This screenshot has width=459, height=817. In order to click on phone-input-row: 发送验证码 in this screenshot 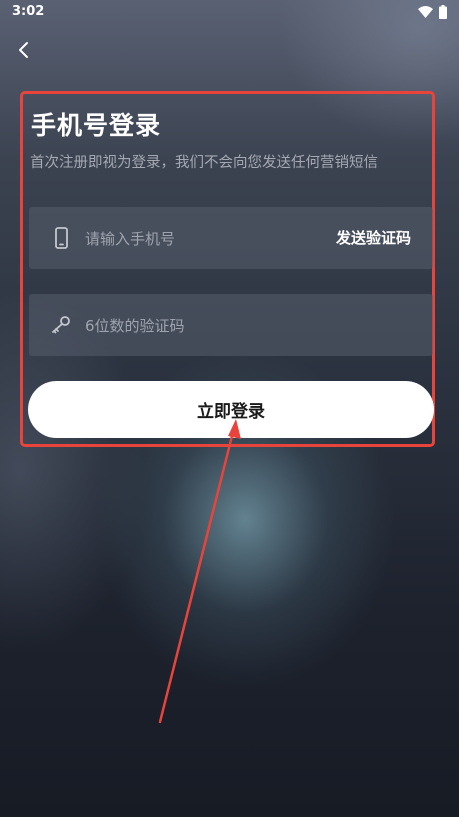, I will do `click(231, 239)`.